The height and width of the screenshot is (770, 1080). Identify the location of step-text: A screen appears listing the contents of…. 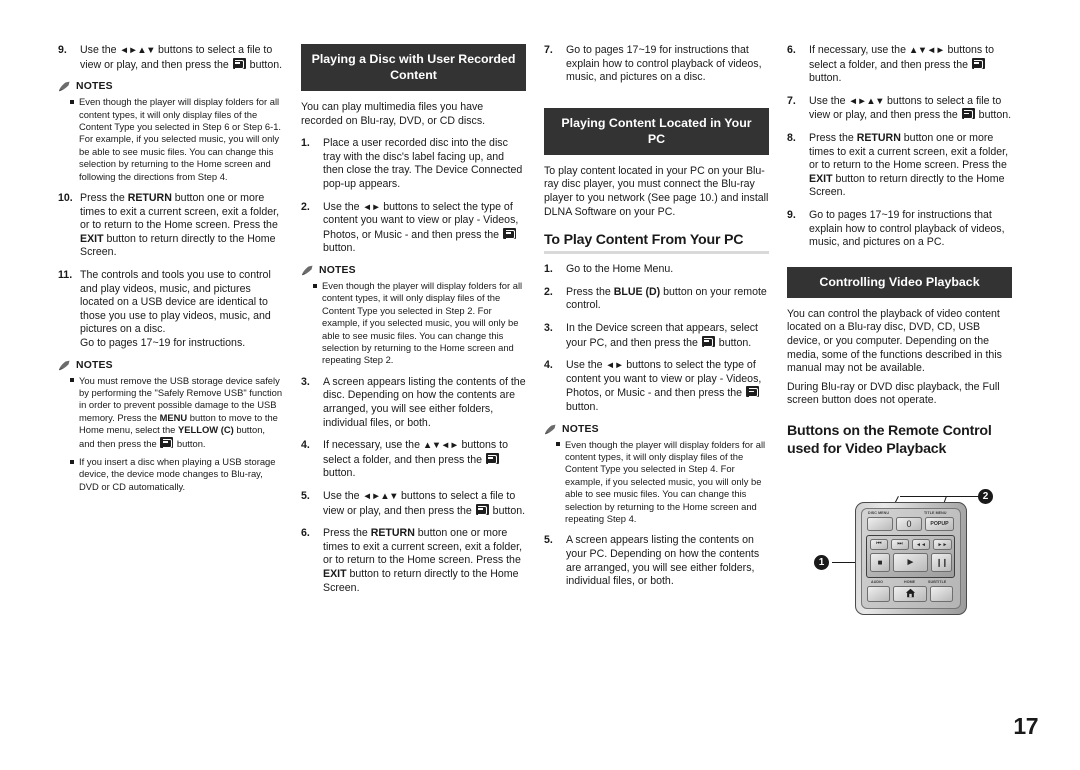
(424, 402).